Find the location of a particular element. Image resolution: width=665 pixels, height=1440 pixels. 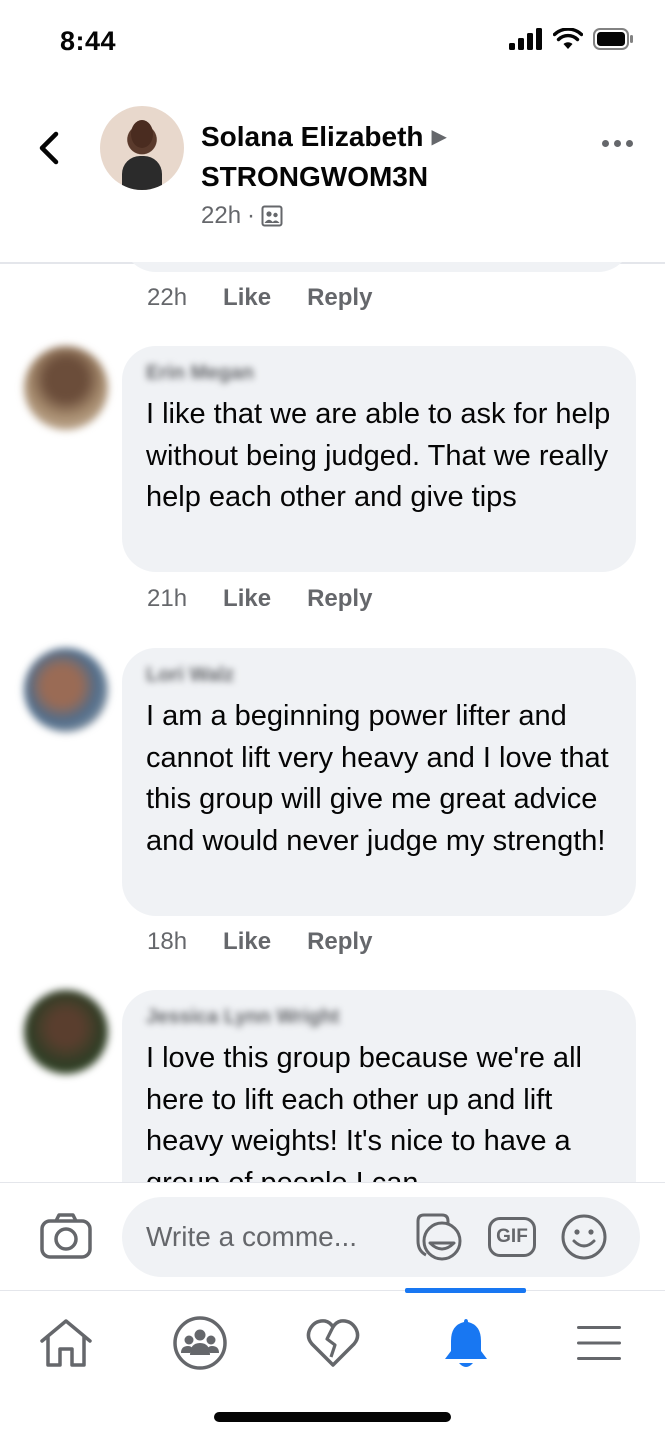

battery-icon is located at coordinates (613, 39).